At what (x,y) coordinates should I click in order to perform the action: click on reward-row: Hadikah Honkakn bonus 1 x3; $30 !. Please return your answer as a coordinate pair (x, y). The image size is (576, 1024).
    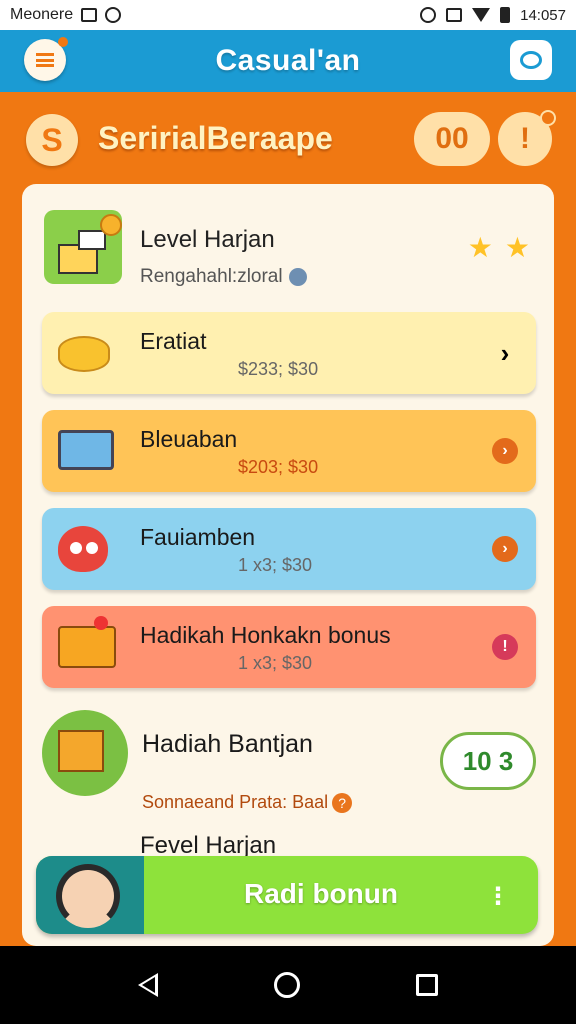
    Looking at the image, I should click on (289, 647).